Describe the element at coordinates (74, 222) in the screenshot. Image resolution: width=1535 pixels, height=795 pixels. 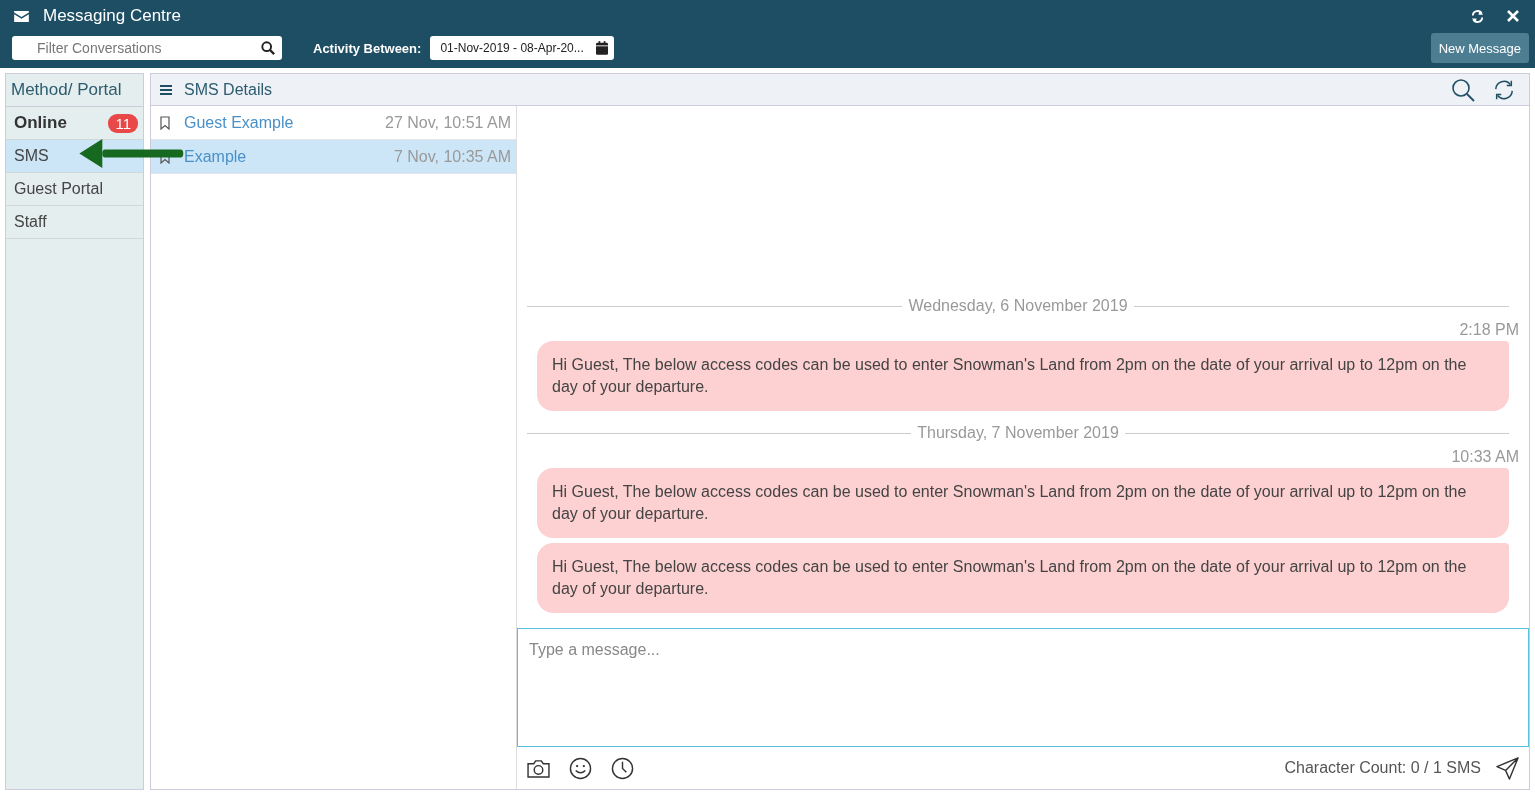
I see `method-item: Staff` at that location.